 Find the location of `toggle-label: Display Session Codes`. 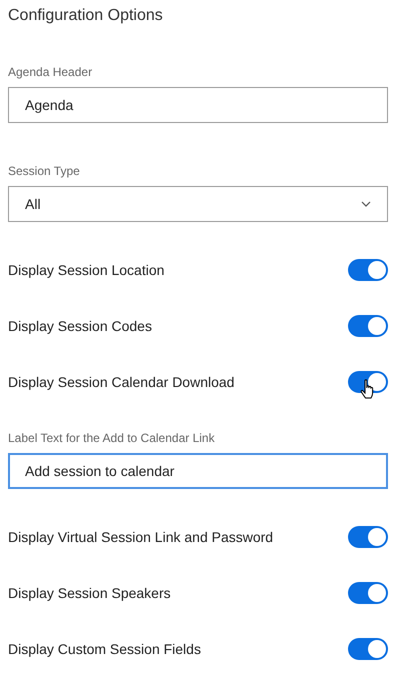

toggle-label: Display Session Codes is located at coordinates (80, 326).